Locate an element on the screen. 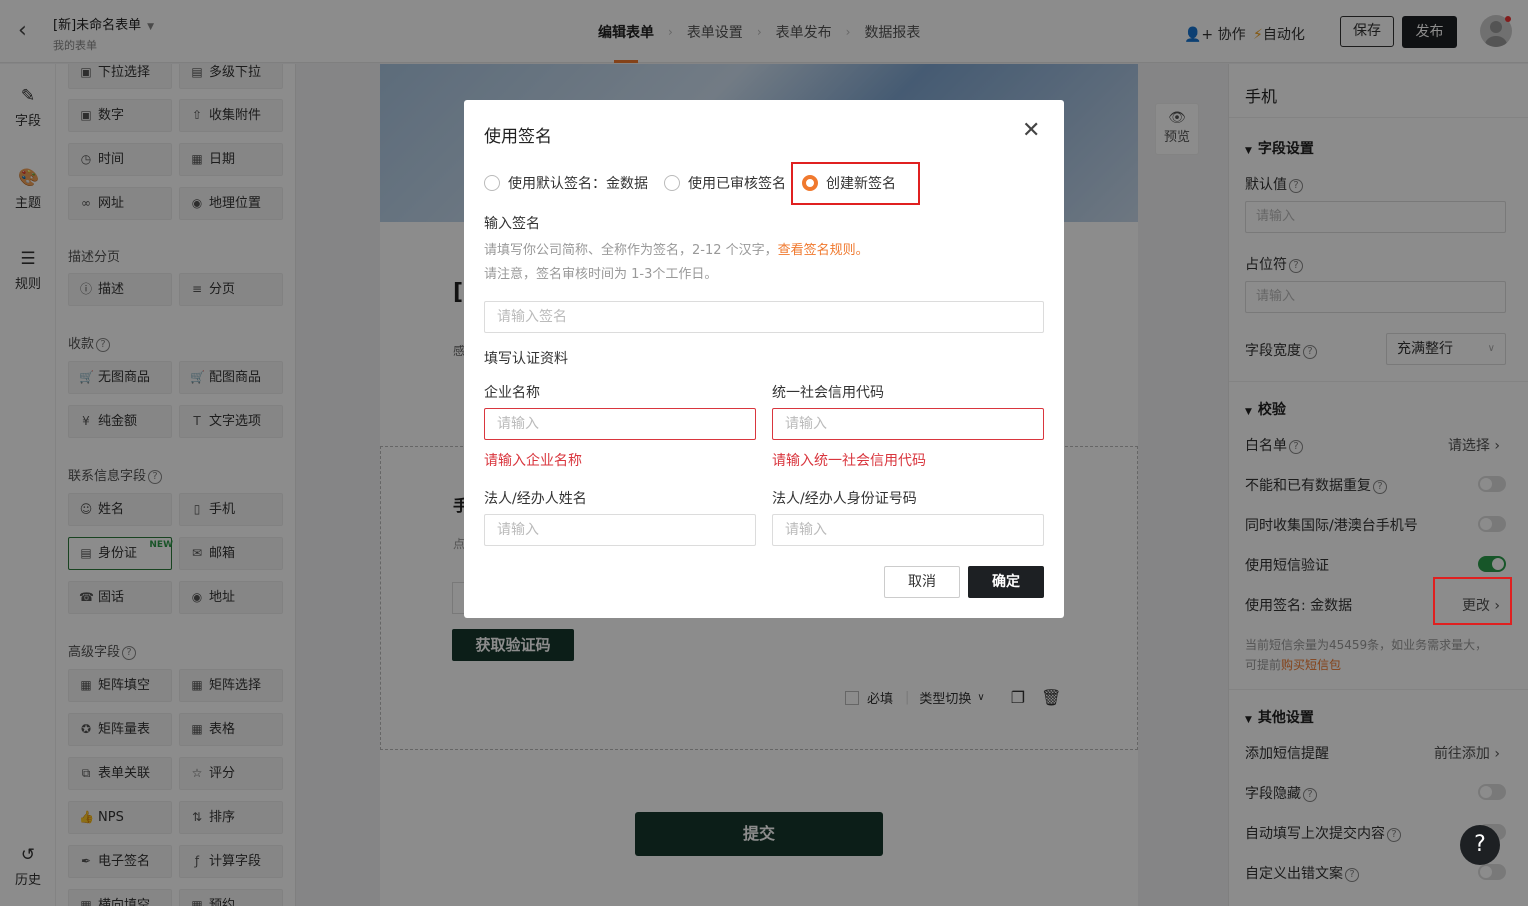 This screenshot has height=906, width=1528. legal-name-input: 请输入 is located at coordinates (620, 530).